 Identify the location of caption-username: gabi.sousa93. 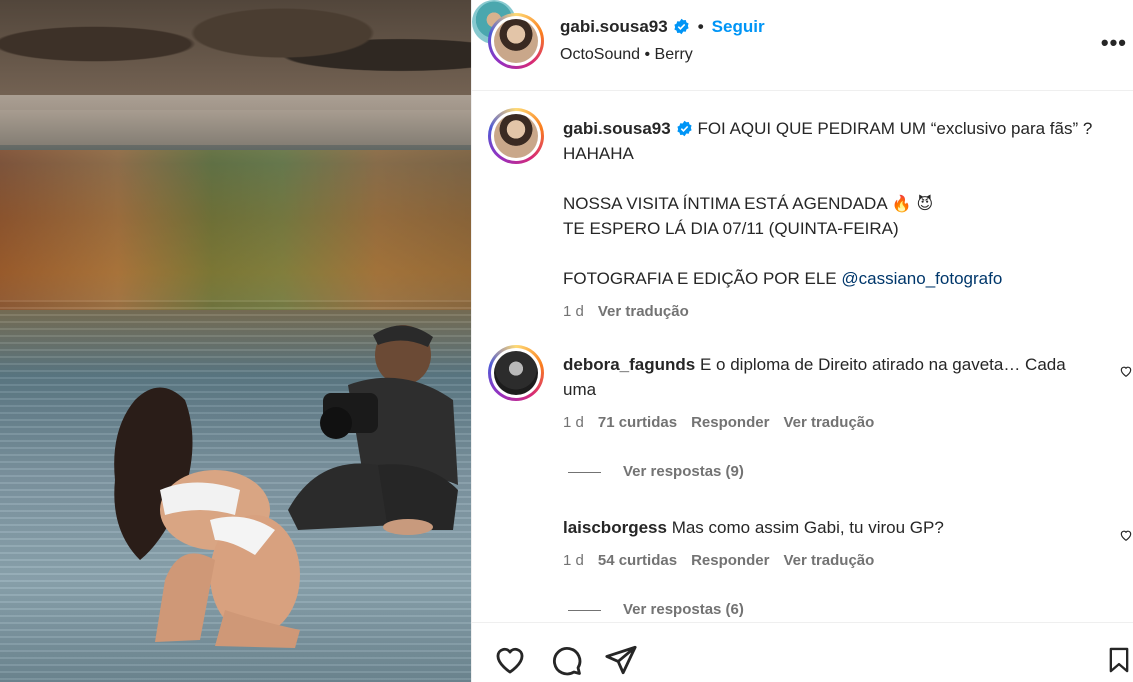
(617, 128).